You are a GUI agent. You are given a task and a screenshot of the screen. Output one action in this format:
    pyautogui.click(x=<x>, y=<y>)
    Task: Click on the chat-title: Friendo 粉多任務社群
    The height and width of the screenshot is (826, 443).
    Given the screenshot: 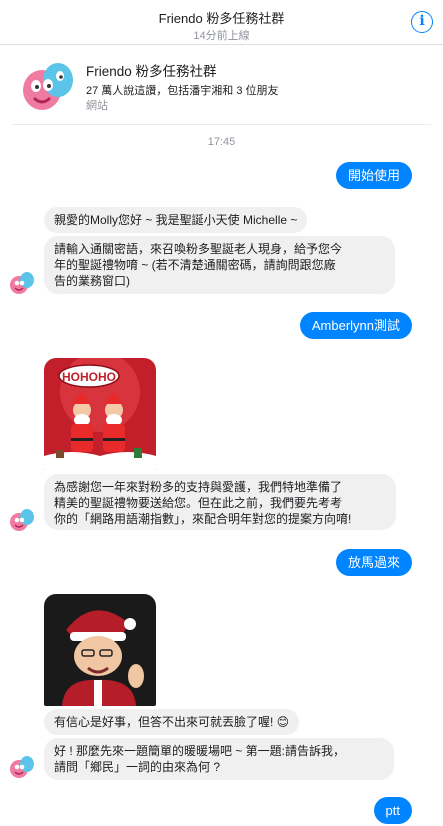 What is the action you would take?
    pyautogui.click(x=221, y=17)
    